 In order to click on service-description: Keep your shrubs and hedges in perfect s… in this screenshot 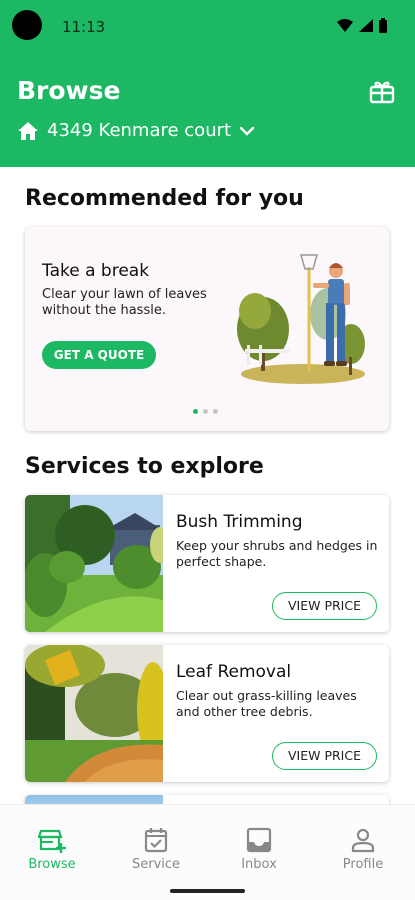, I will do `click(277, 553)`.